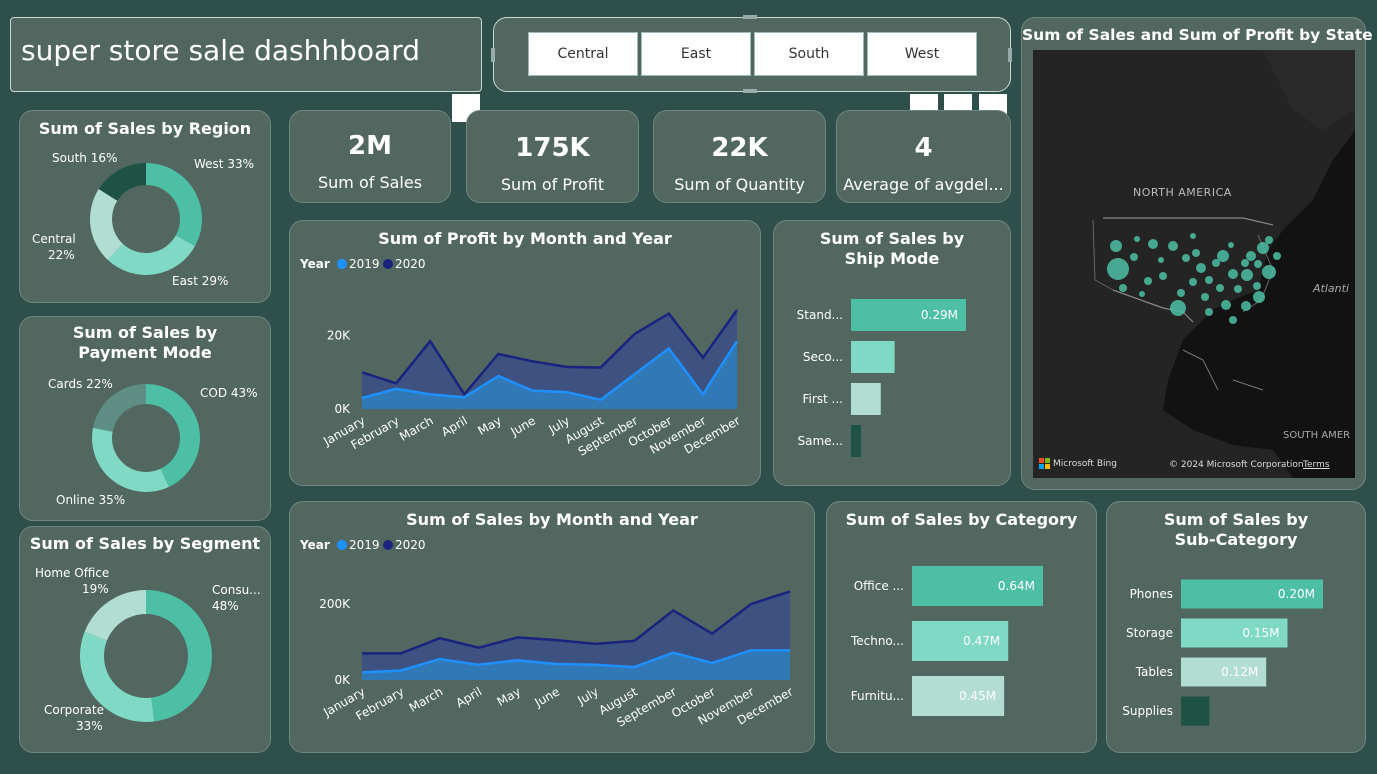 The height and width of the screenshot is (774, 1377). What do you see at coordinates (583, 54) in the screenshot?
I see `slicer-option-central: Central` at bounding box center [583, 54].